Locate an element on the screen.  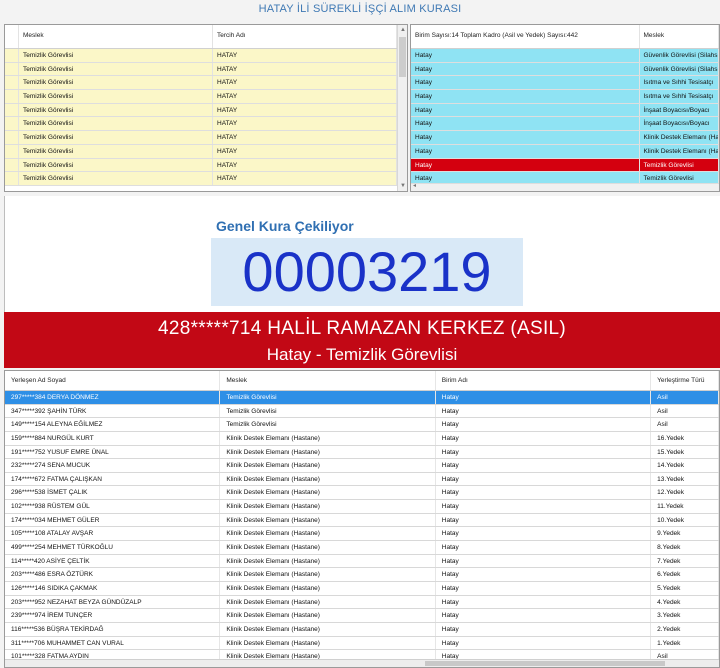
cell-yerlesen: 203*****486 ESRA ÖZTÜRK is located at coordinates (113, 574).